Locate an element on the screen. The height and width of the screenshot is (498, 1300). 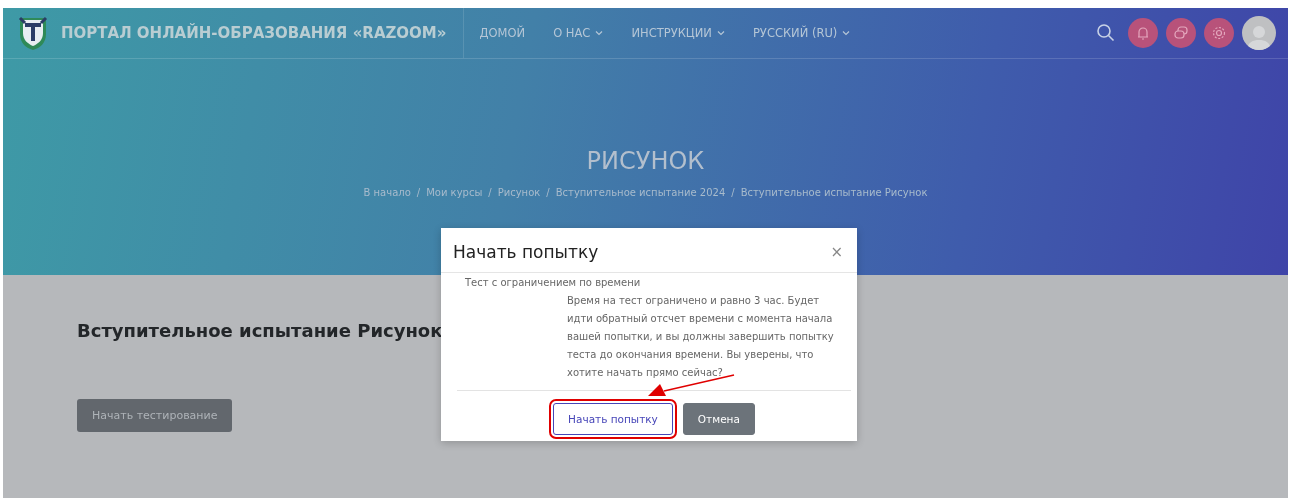
section-label: Тест с ограничением по времени is located at coordinates (553, 282).